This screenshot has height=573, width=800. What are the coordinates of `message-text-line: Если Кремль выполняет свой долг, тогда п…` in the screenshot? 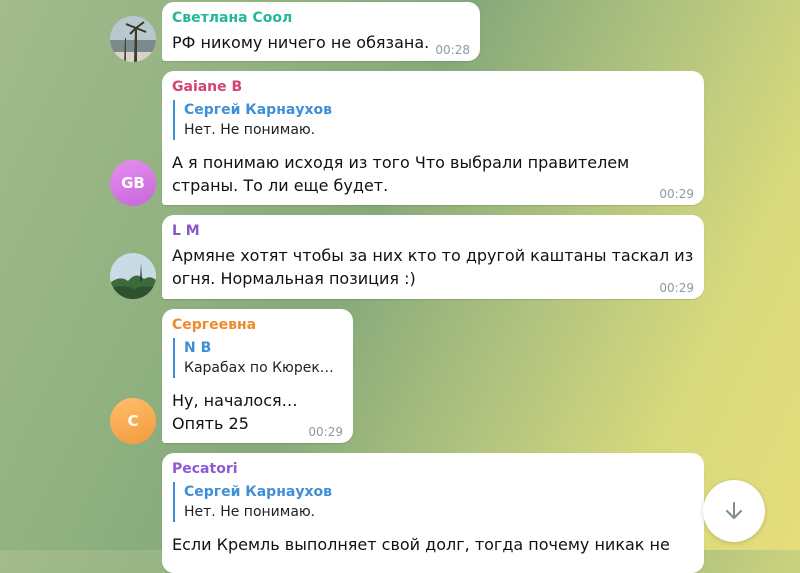 It's located at (421, 544).